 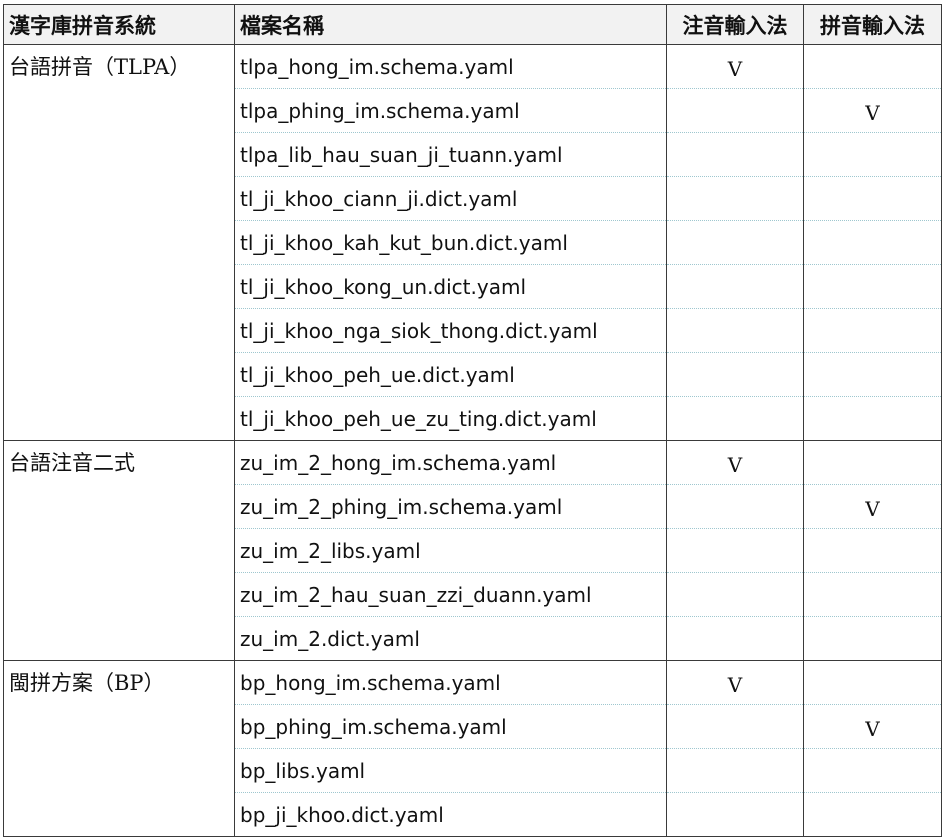 What do you see at coordinates (450, 594) in the screenshot?
I see `filename-cell: zu_im_2_hau_suan_zzi_duann.yaml` at bounding box center [450, 594].